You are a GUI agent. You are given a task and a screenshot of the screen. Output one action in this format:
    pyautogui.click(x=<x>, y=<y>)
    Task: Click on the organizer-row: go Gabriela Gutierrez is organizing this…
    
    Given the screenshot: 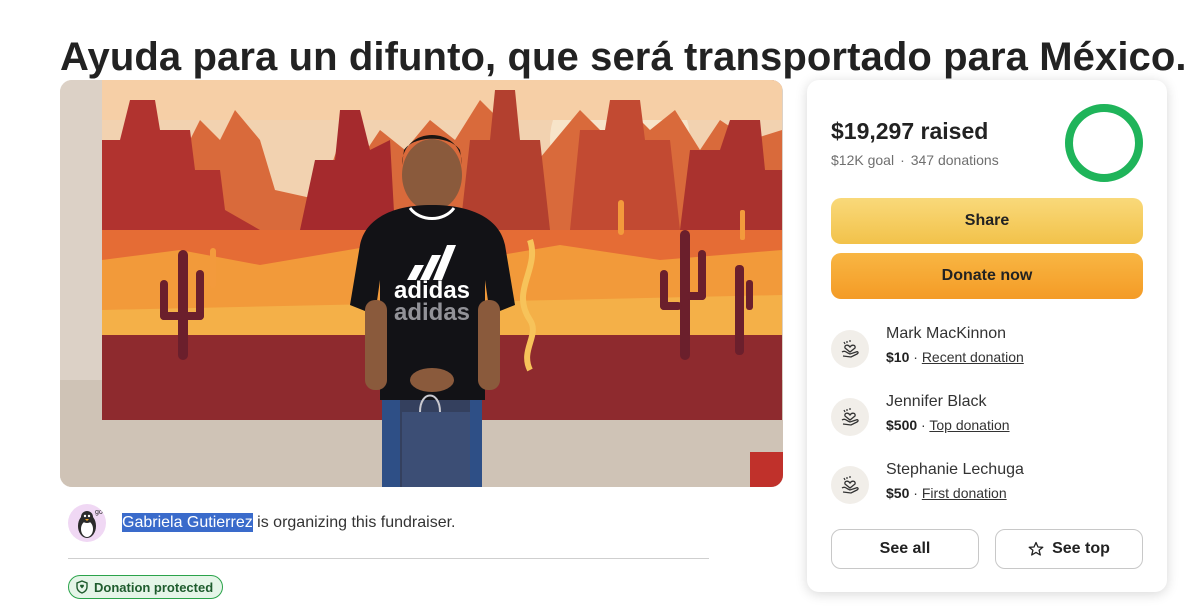 What is the action you would take?
    pyautogui.click(x=262, y=523)
    